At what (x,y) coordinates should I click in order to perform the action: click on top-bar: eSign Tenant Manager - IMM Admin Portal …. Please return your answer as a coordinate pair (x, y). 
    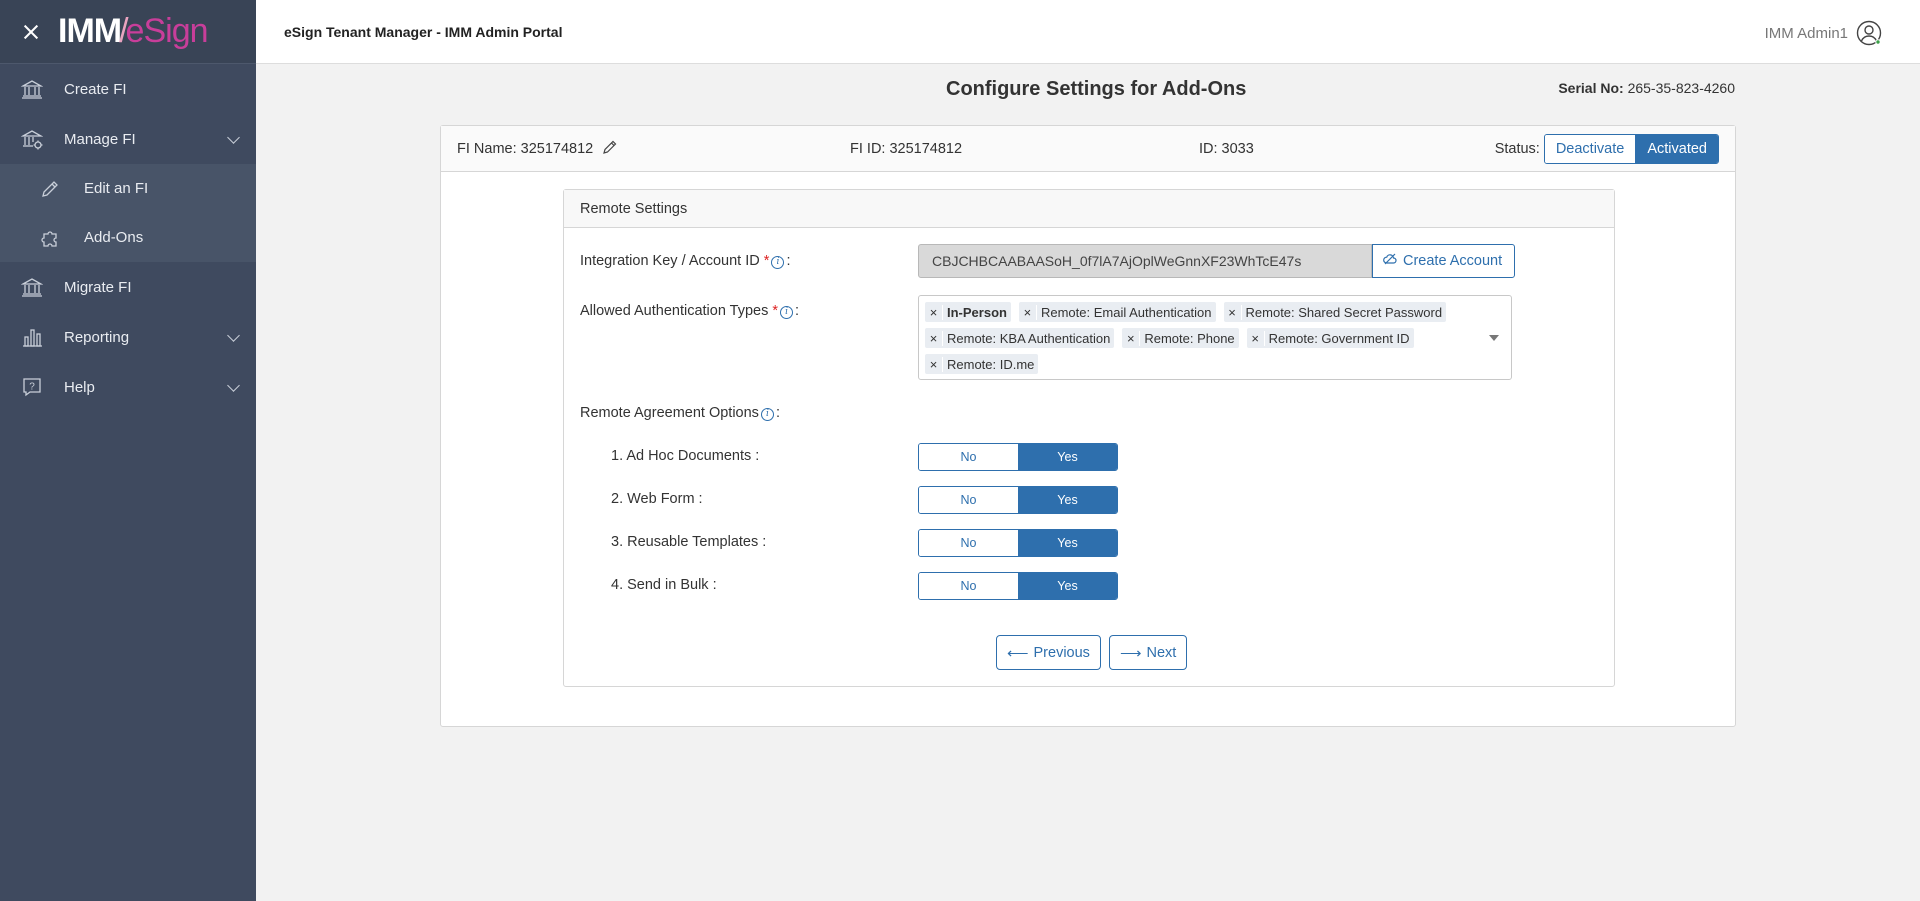
    Looking at the image, I should click on (1088, 32).